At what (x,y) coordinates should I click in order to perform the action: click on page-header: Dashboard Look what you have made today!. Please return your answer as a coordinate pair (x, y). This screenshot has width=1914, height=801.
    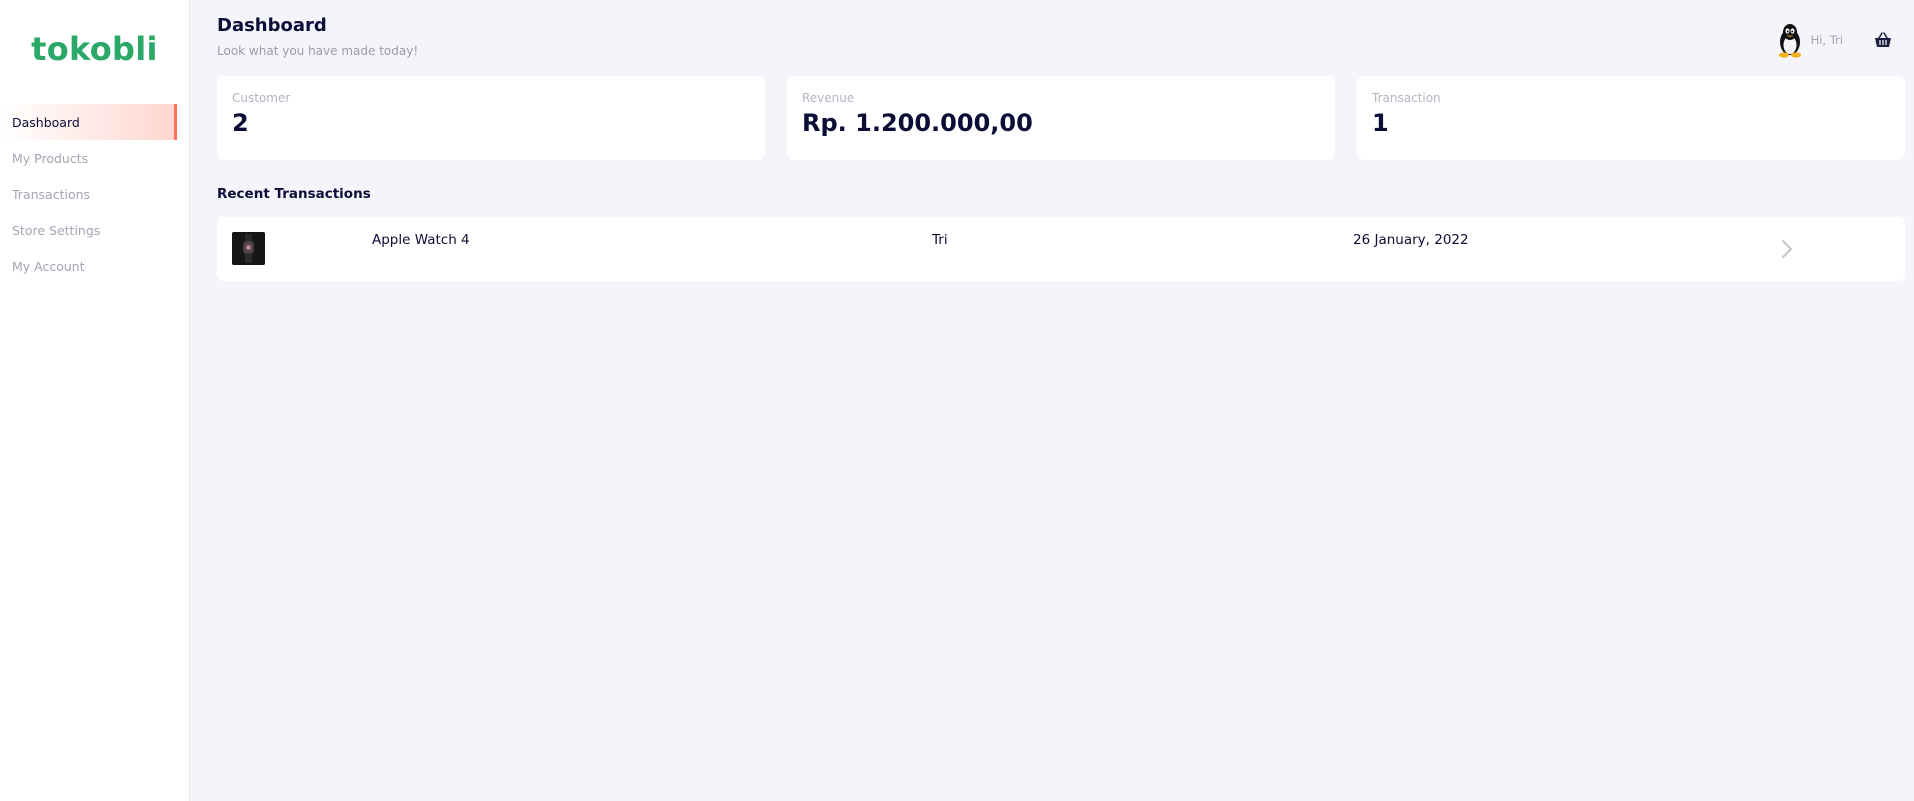
    Looking at the image, I should click on (1061, 45).